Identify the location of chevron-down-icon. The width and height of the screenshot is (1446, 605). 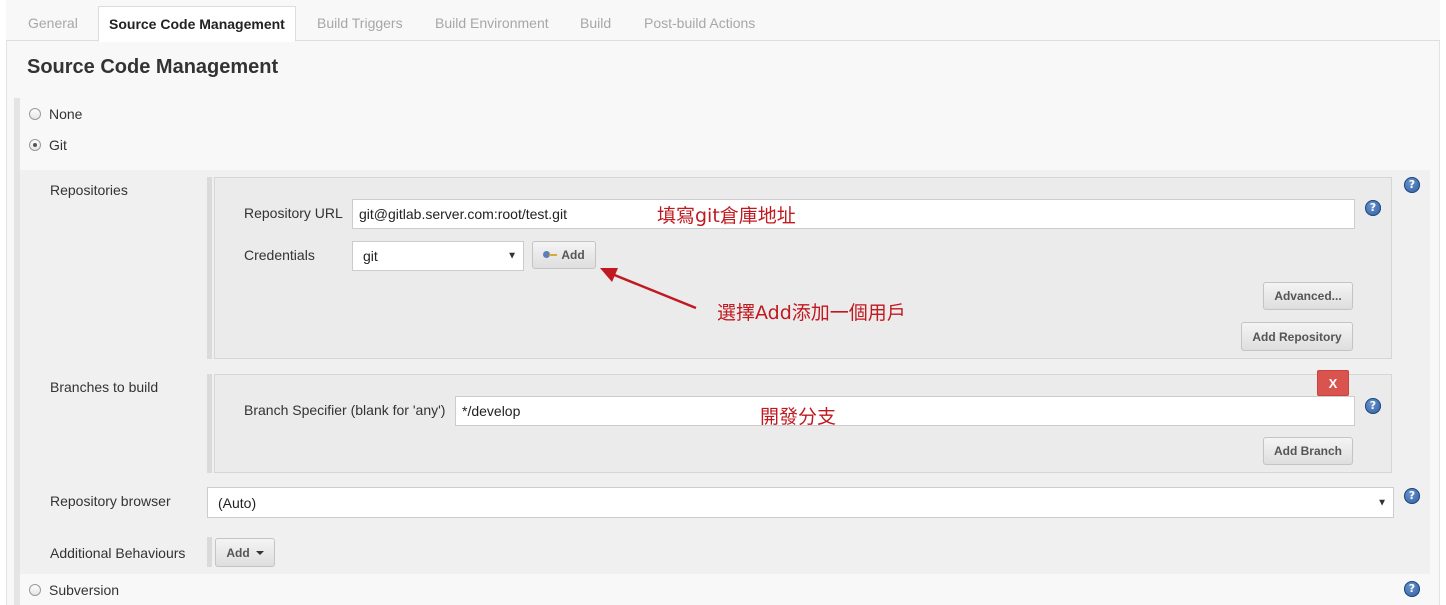
(259, 552).